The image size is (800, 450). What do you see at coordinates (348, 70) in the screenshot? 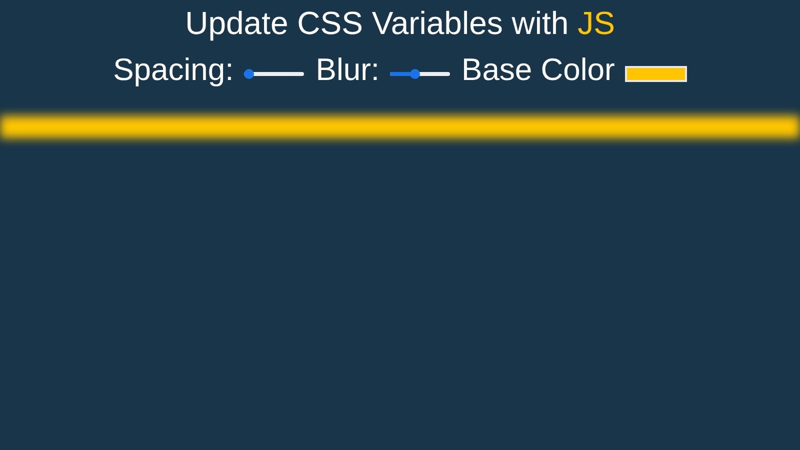
I see `control-label: Blur:` at bounding box center [348, 70].